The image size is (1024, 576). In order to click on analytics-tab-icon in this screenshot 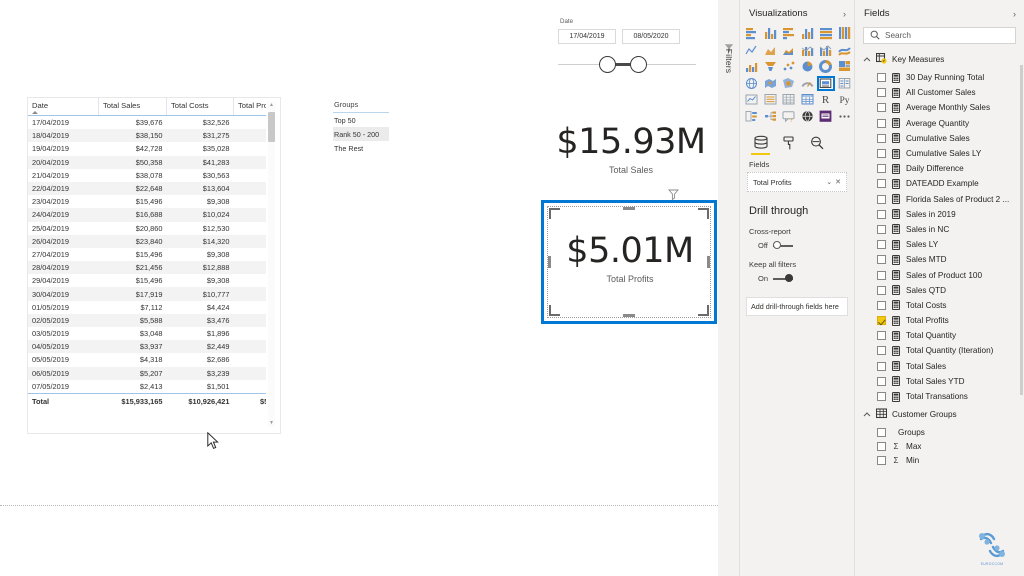, I will do `click(816, 142)`.